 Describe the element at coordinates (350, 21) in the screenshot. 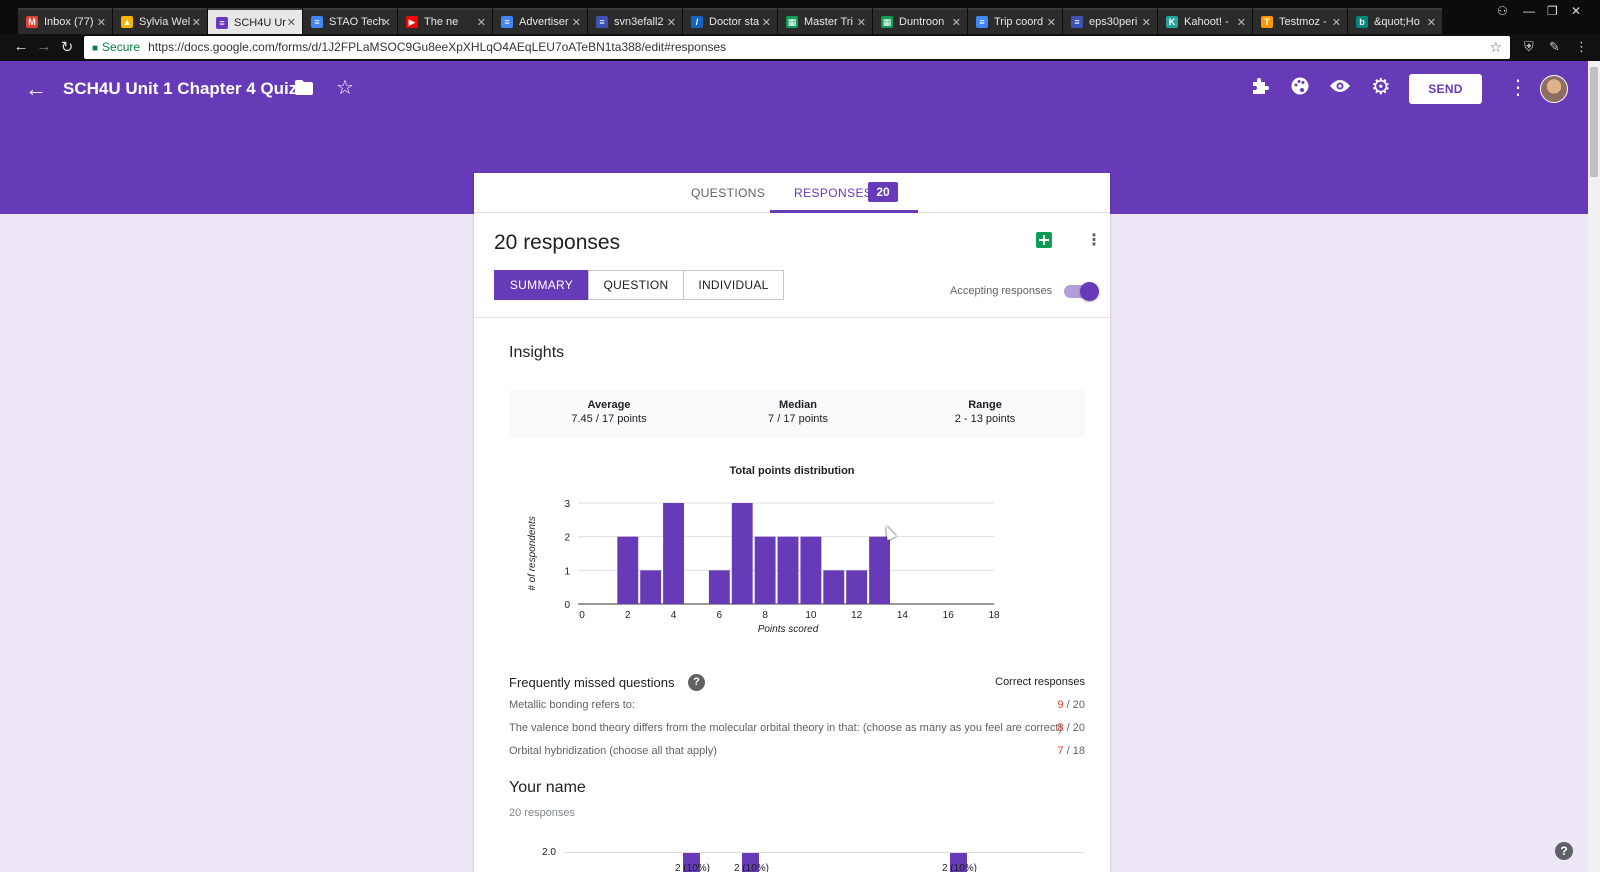

I see `browser-tab: ≡ STAO Tech ✕` at that location.